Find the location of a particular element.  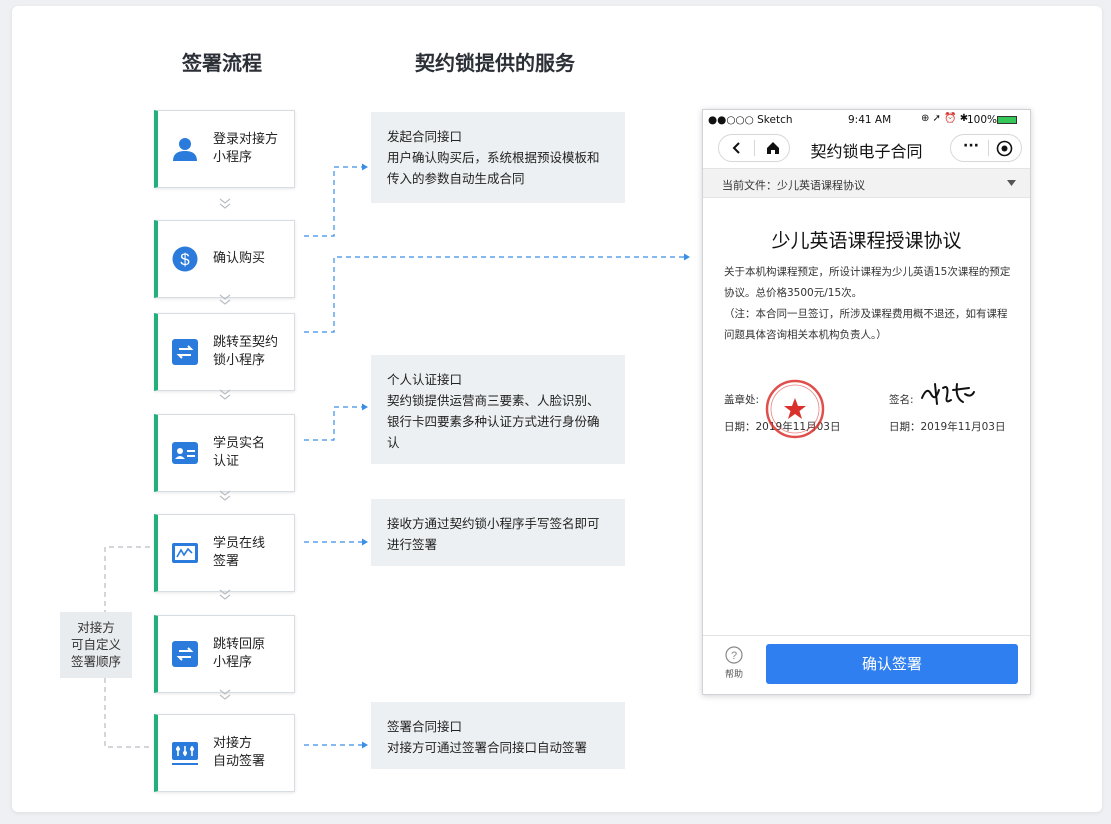

auto-sign-icon is located at coordinates (185, 753).